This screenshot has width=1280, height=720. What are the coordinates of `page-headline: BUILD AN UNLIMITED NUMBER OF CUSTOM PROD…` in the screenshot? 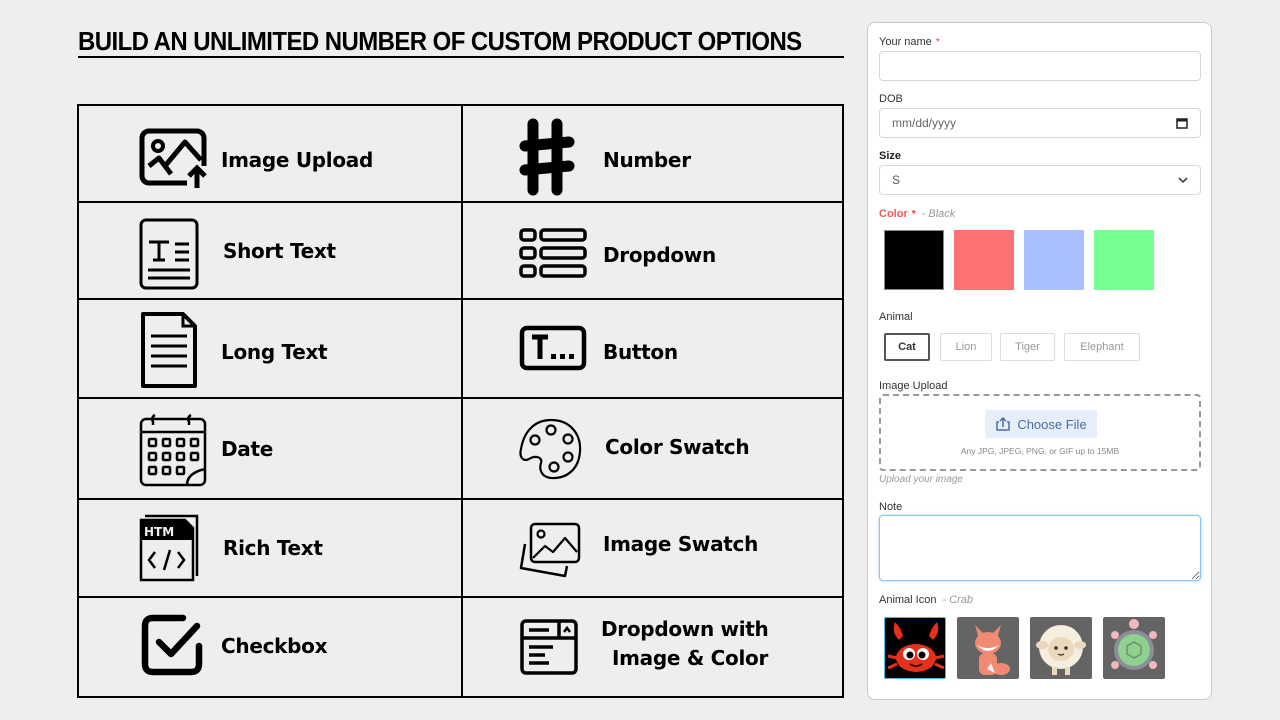 It's located at (440, 42).